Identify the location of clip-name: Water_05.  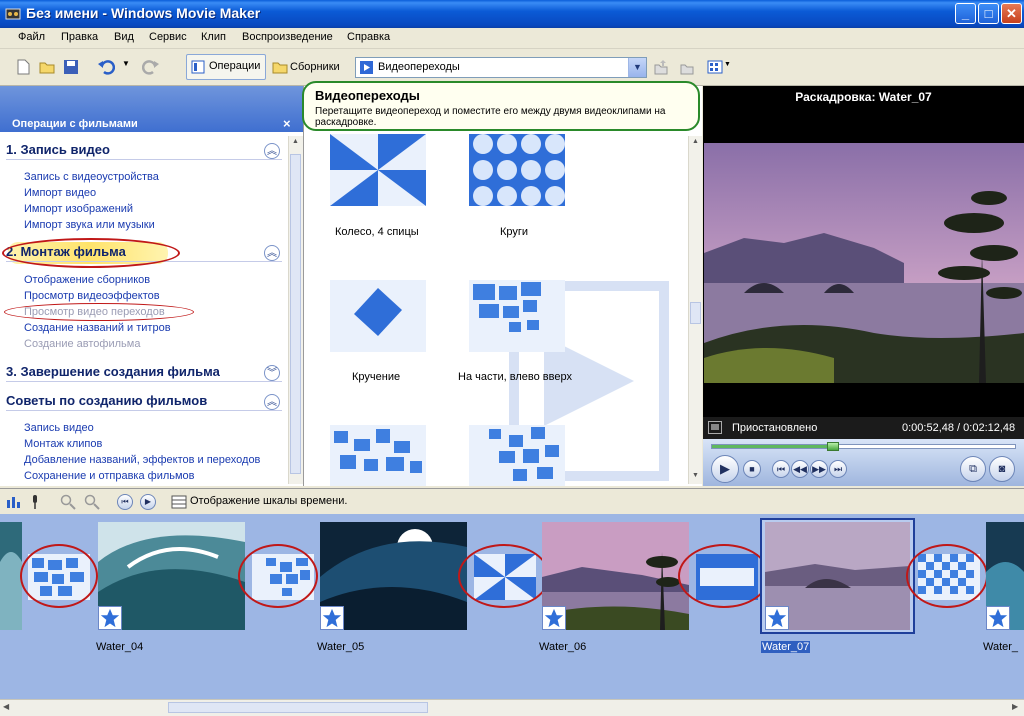
(340, 647).